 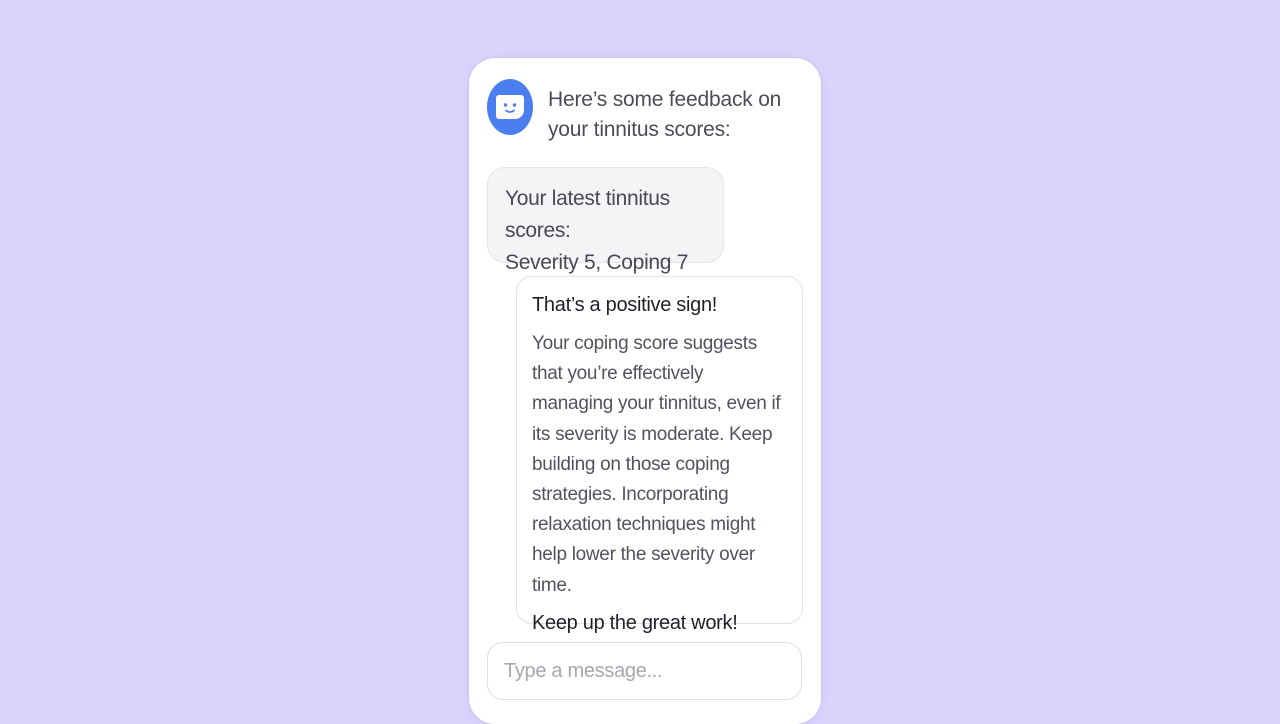 I want to click on feedback-title: That’s a positive sign!, so click(x=625, y=305).